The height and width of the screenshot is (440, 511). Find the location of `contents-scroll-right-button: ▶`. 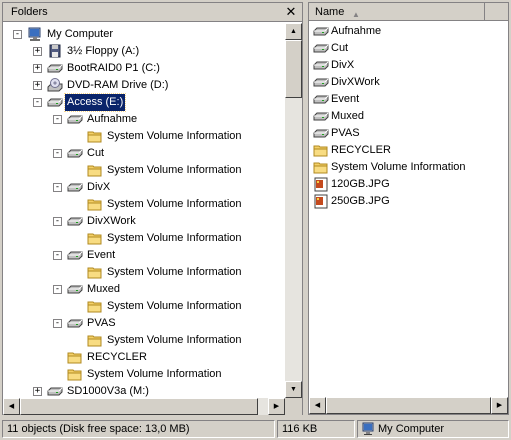

contents-scroll-right-button: ▶ is located at coordinates (499, 405).